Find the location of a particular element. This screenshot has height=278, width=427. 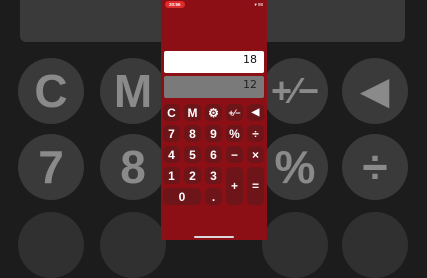

percent-button: % is located at coordinates (234, 133).